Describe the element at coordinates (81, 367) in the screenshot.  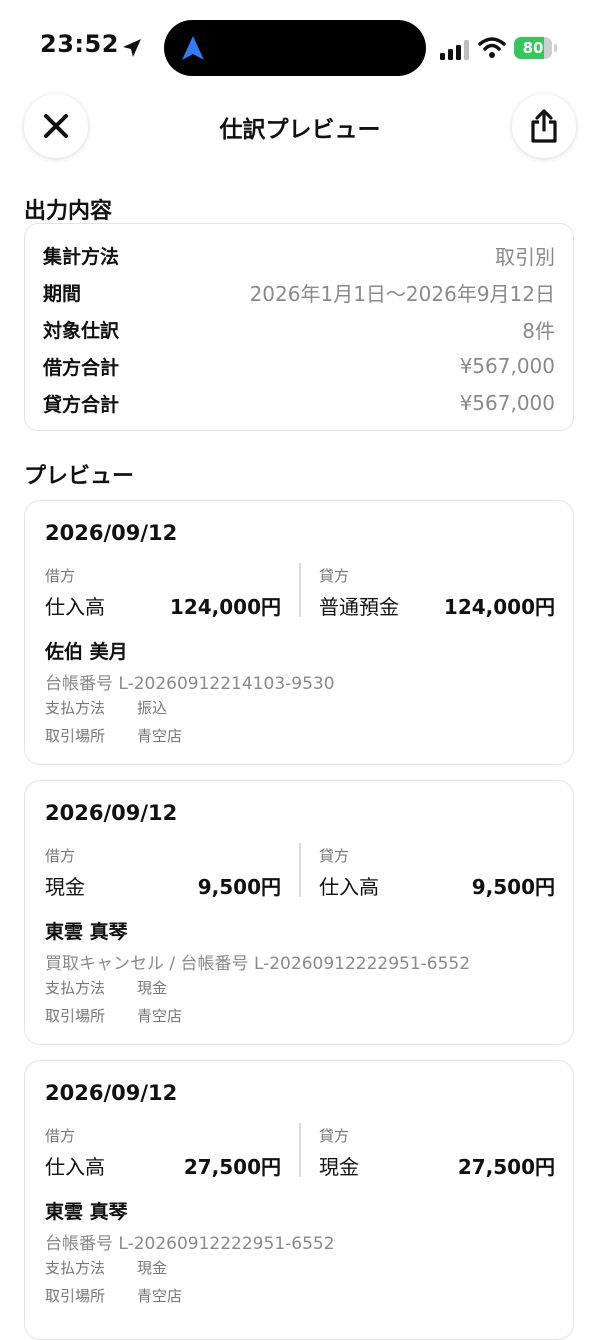
I see `summary-label: 借方合計` at that location.